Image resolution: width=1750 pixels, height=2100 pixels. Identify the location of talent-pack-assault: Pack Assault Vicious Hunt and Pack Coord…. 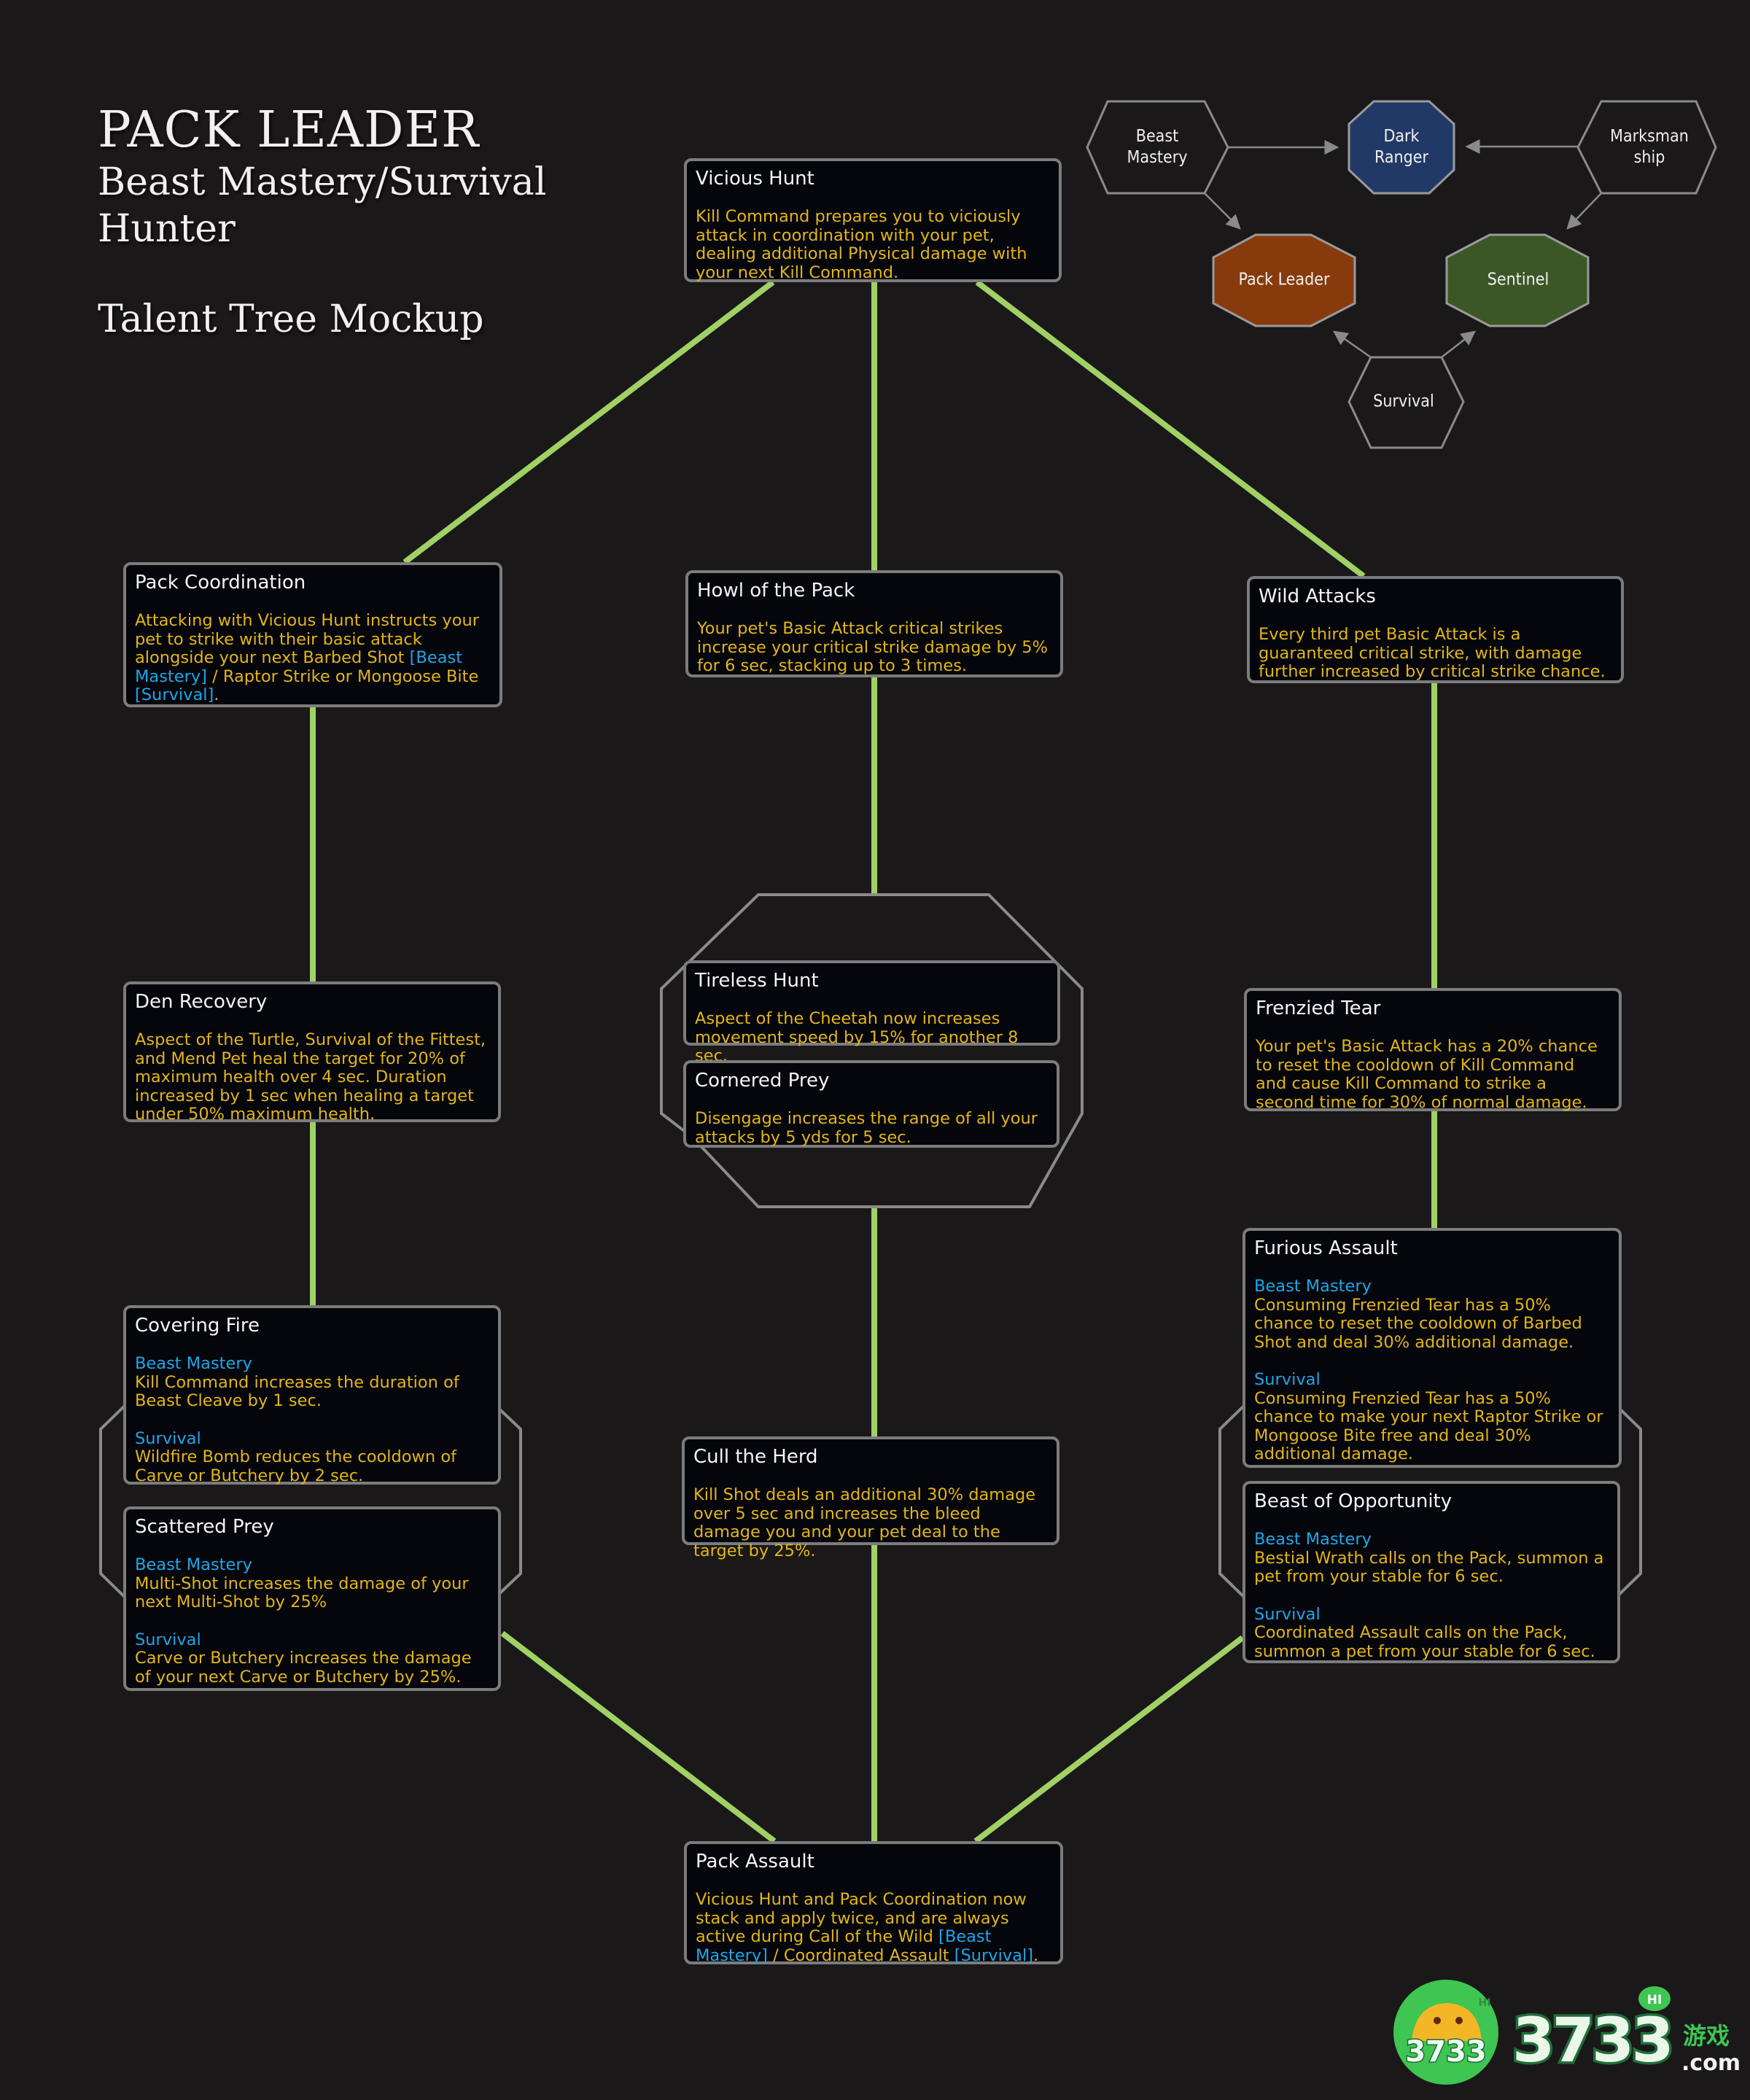
(873, 1902).